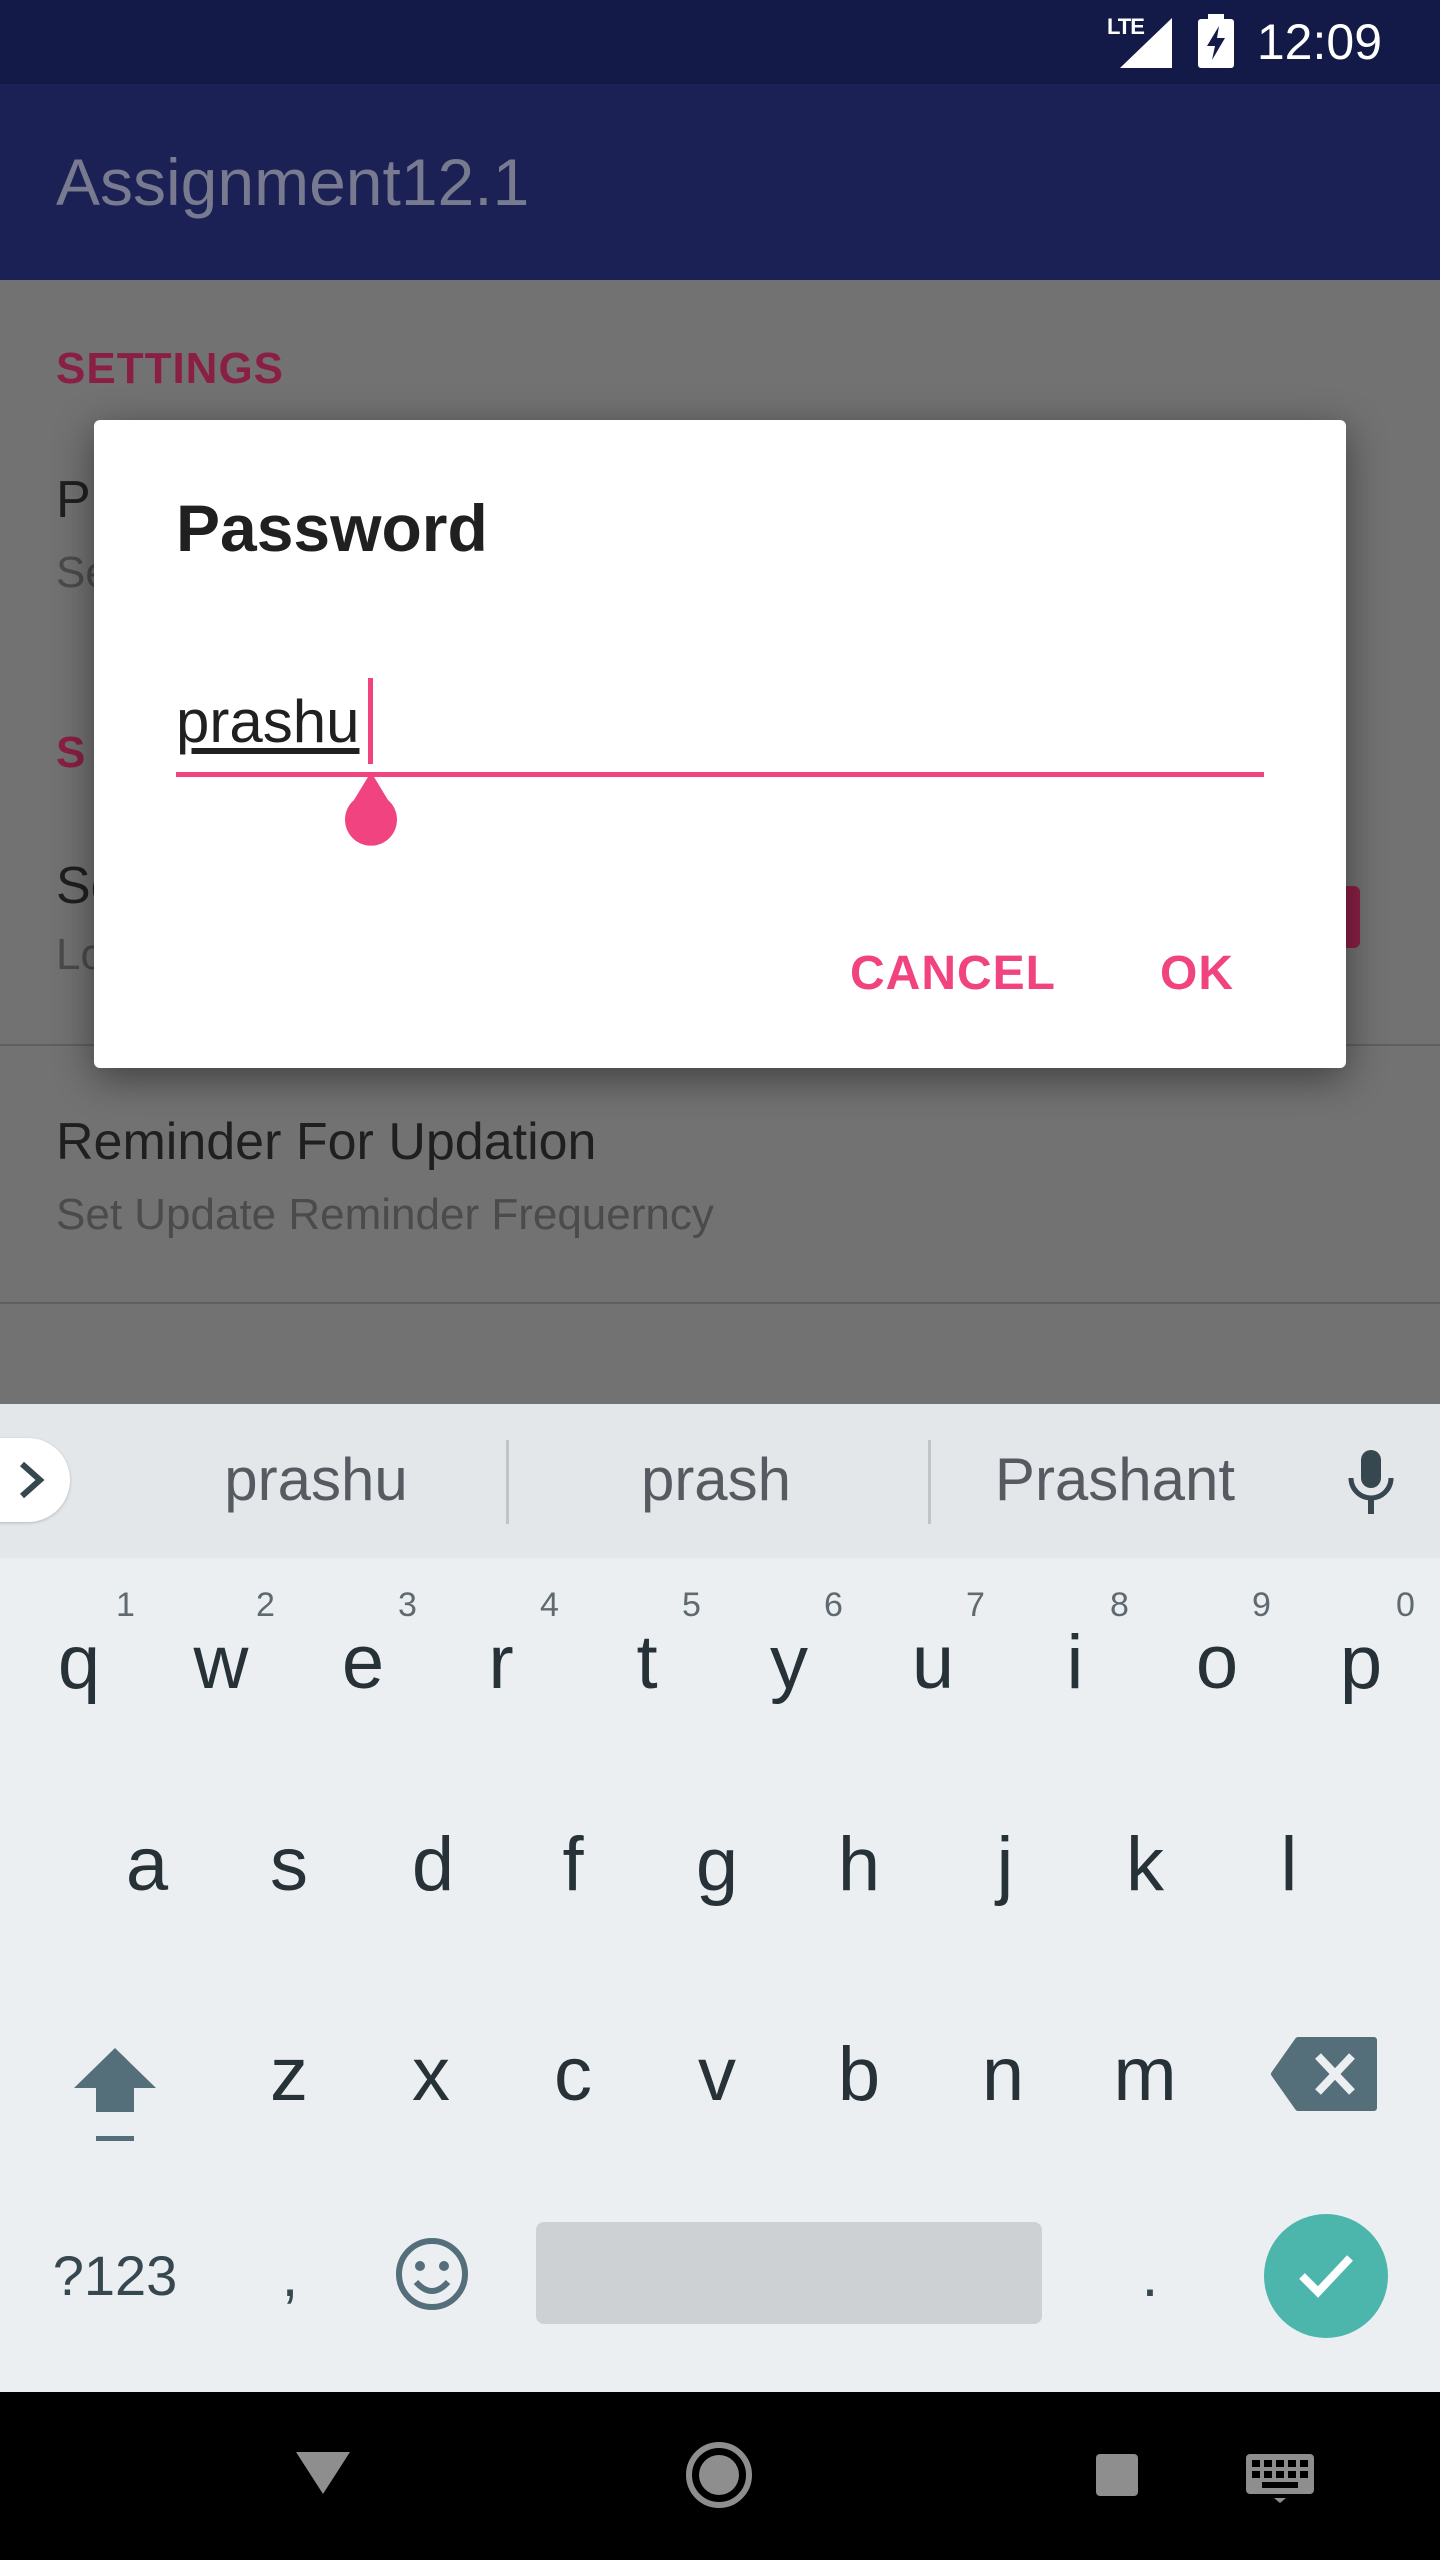 Image resolution: width=1440 pixels, height=2560 pixels. Describe the element at coordinates (1145, 1865) in the screenshot. I see `key-k: k` at that location.